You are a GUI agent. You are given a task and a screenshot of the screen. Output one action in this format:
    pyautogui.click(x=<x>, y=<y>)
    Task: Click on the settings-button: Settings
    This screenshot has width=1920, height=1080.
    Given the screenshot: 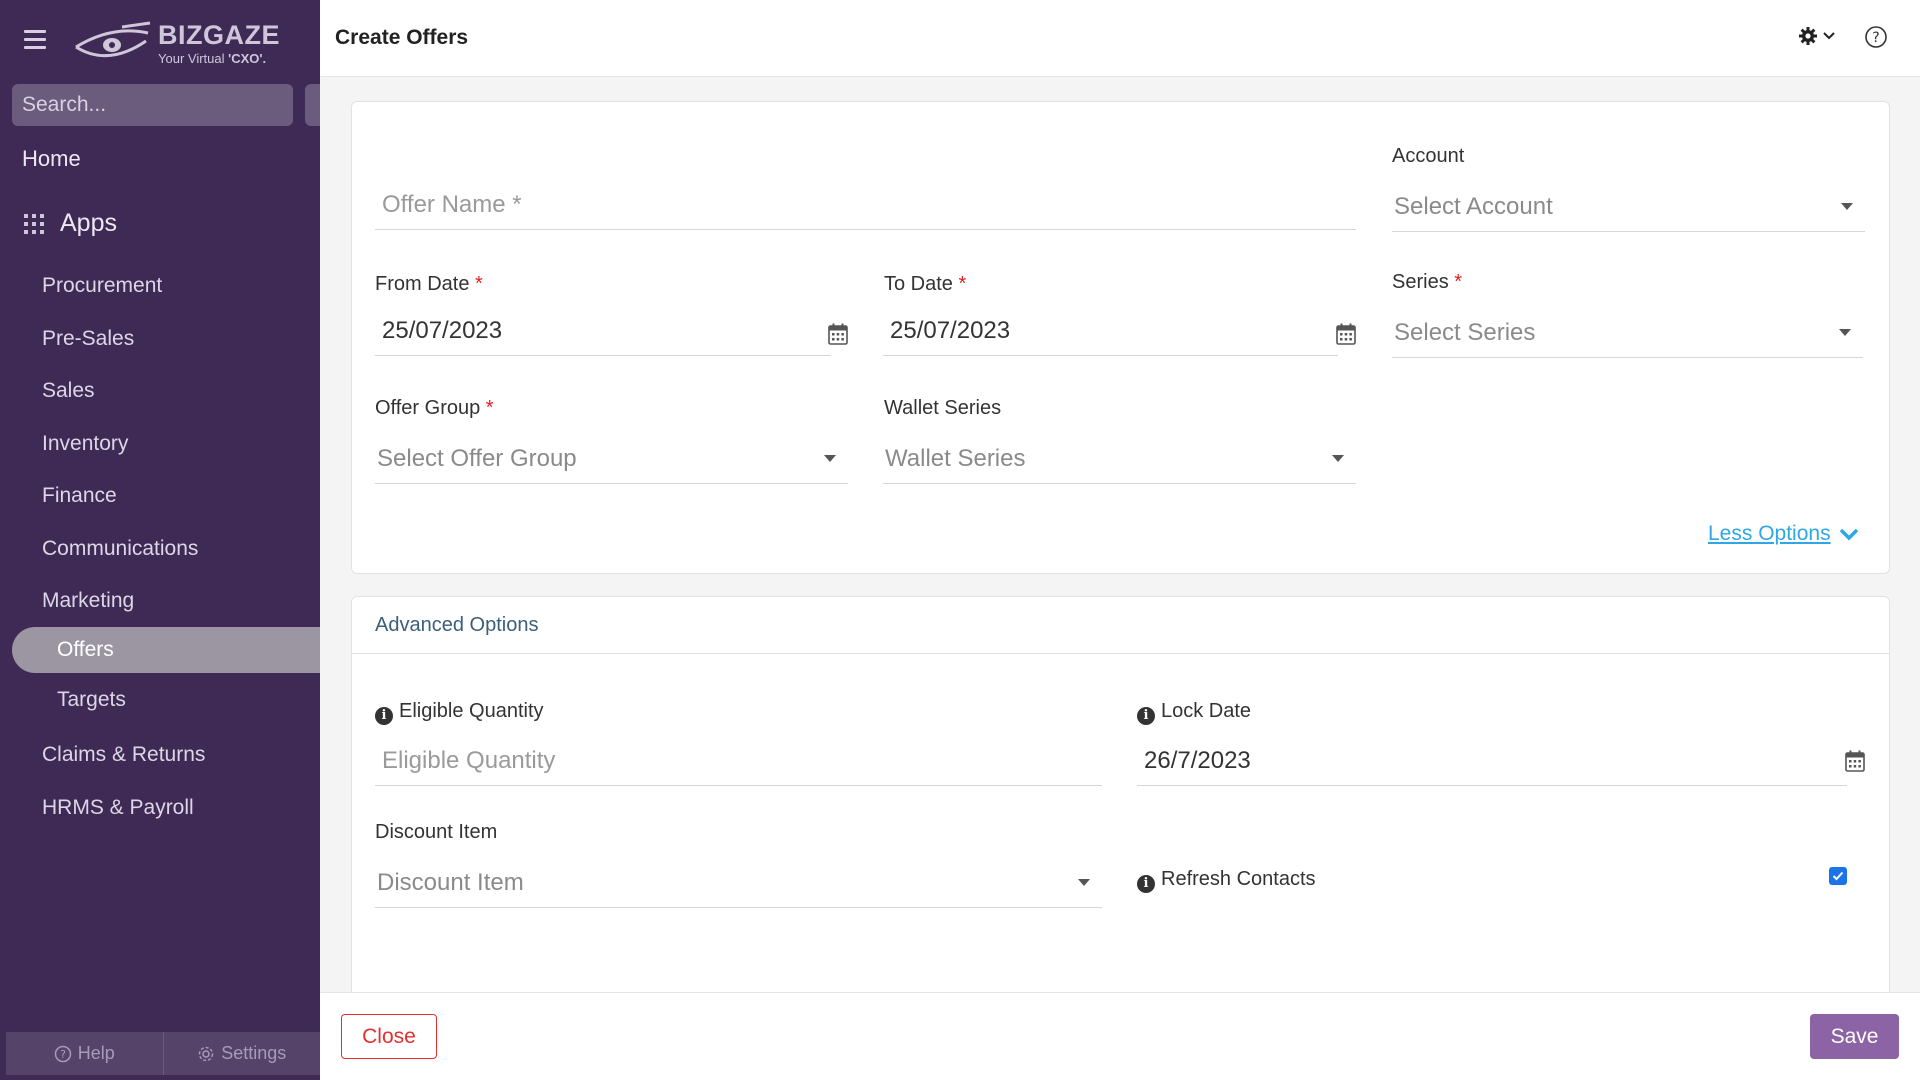 What is the action you would take?
    pyautogui.click(x=241, y=1053)
    